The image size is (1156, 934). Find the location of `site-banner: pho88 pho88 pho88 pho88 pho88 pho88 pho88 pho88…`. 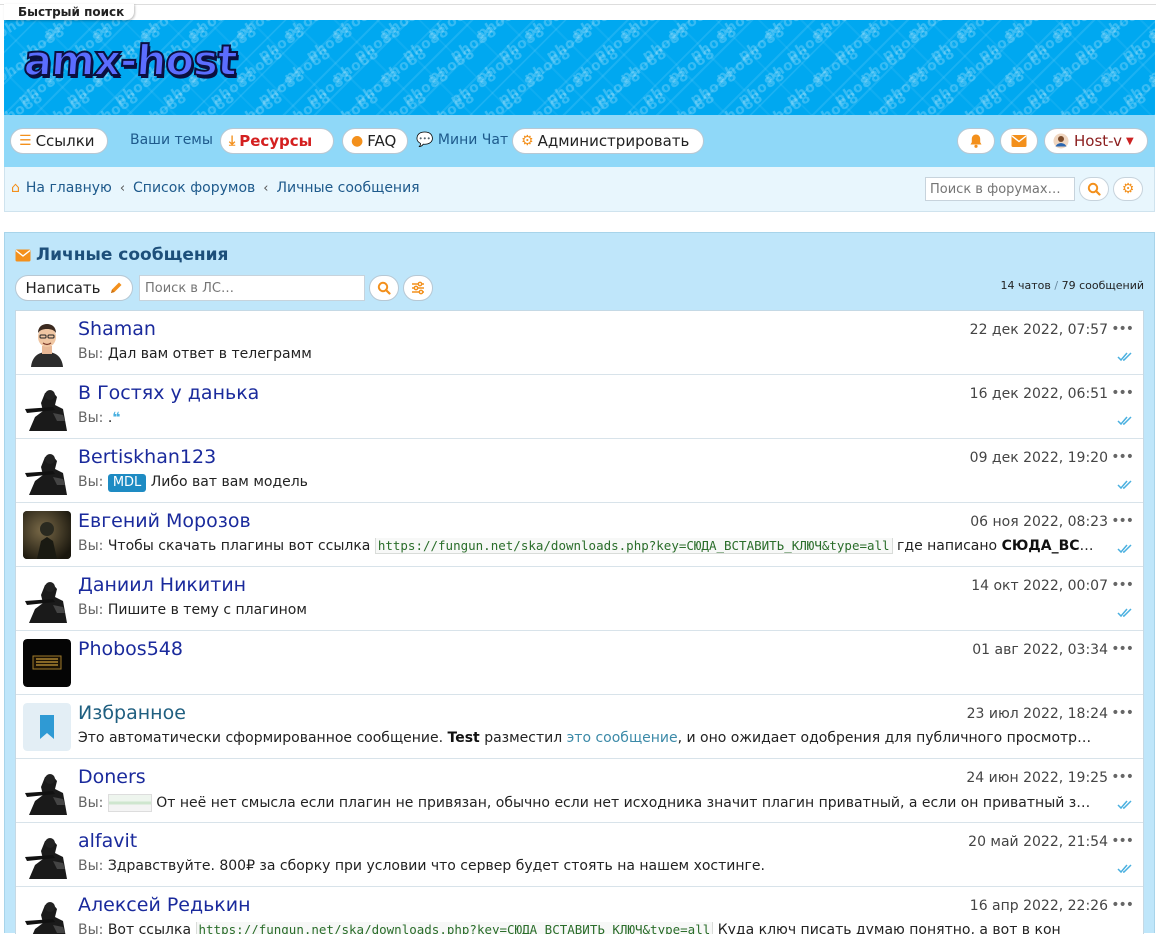

site-banner: pho88 pho88 pho88 pho88 pho88 pho88 pho88 pho88… is located at coordinates (579, 67).